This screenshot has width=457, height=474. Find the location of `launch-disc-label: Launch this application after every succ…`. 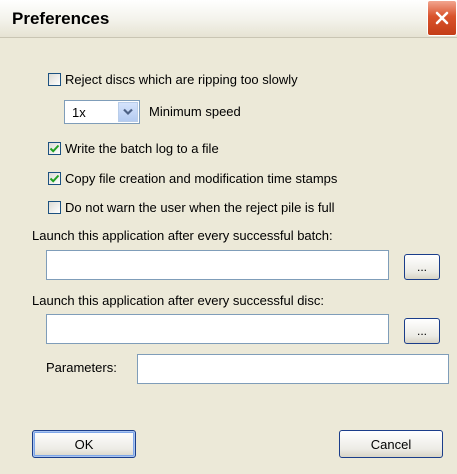

launch-disc-label: Launch this application after every succ… is located at coordinates (178, 300).